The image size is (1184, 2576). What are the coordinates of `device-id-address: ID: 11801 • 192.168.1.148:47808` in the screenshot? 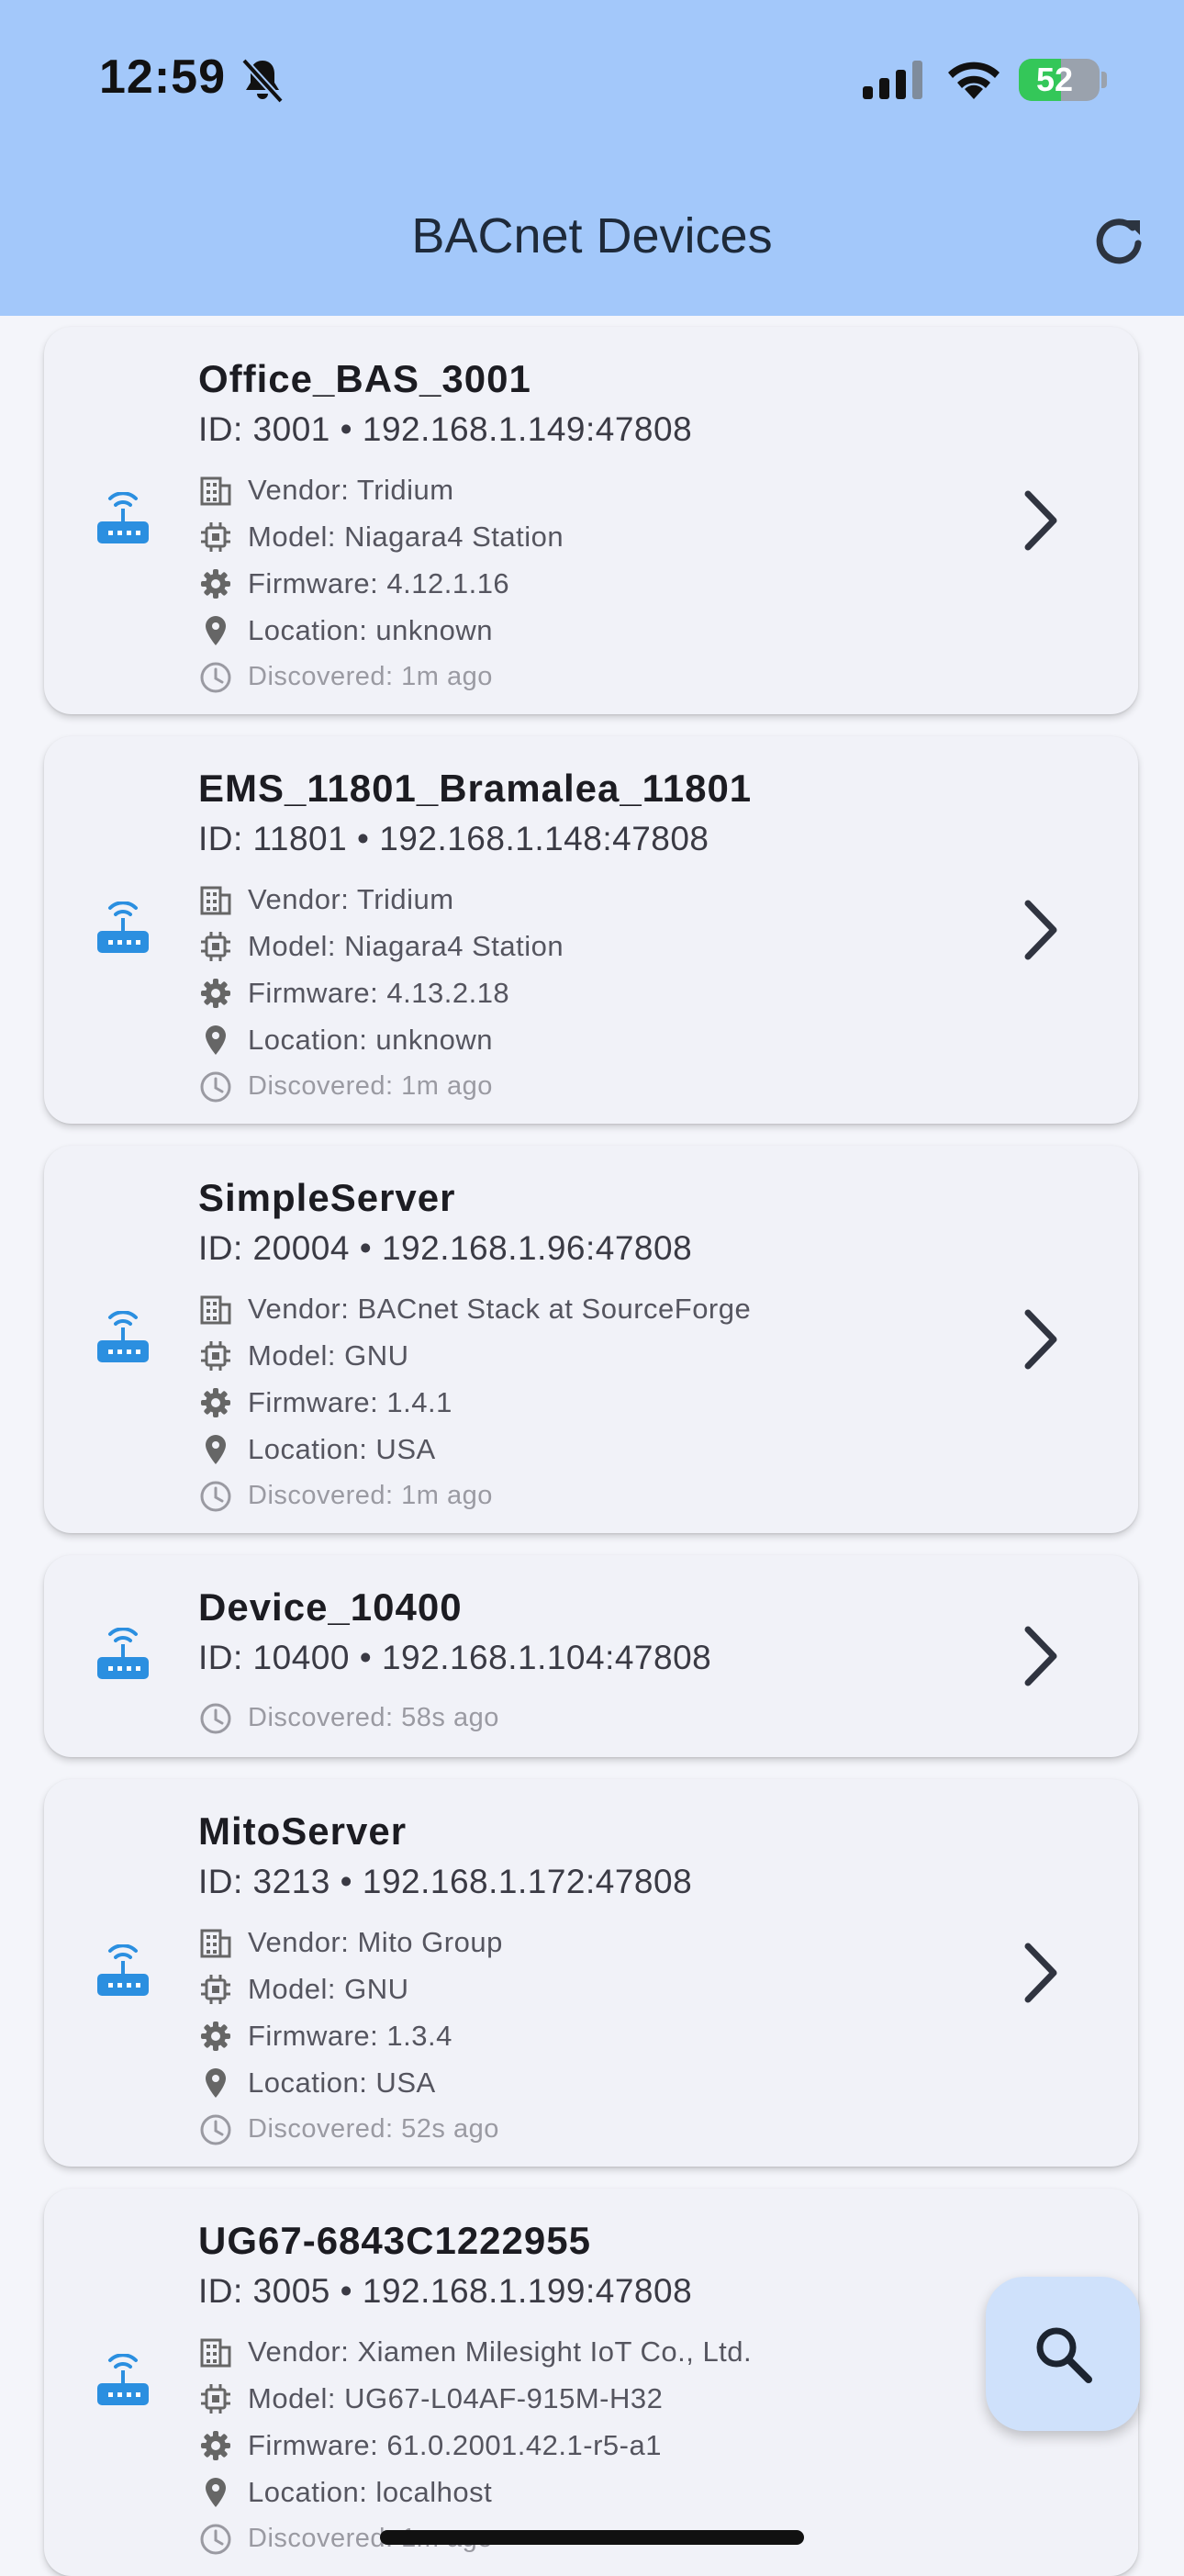 It's located at (453, 838).